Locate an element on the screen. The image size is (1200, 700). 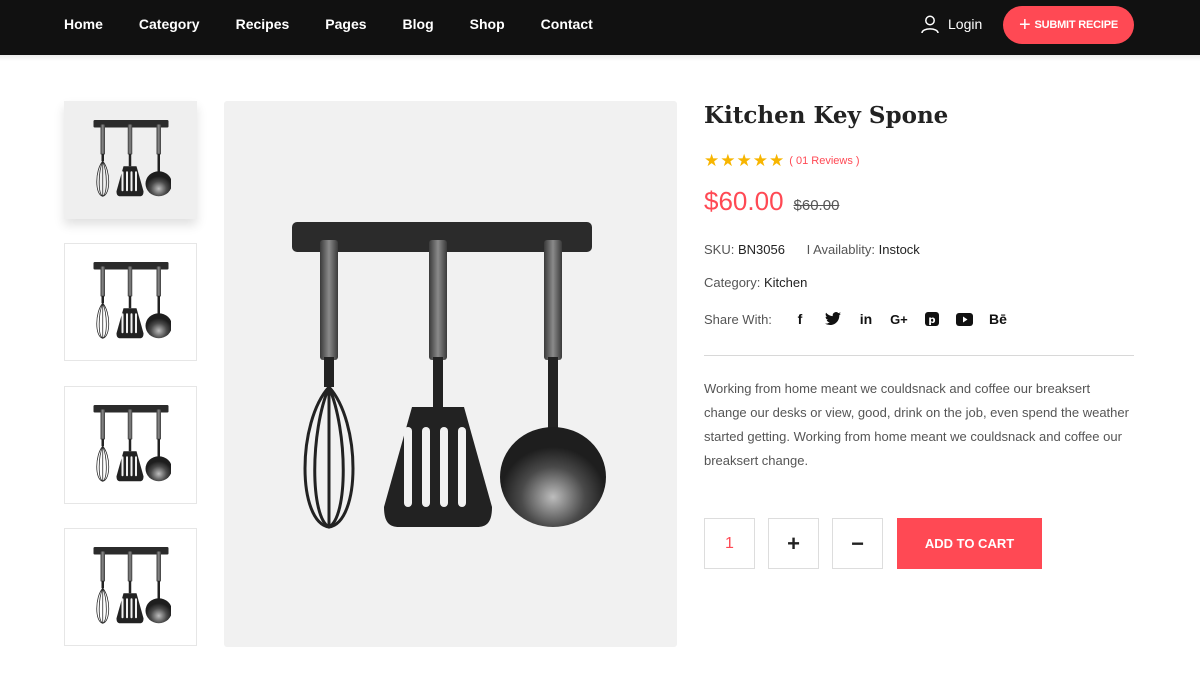
category-row: Category: Kitchen is located at coordinates (755, 282).